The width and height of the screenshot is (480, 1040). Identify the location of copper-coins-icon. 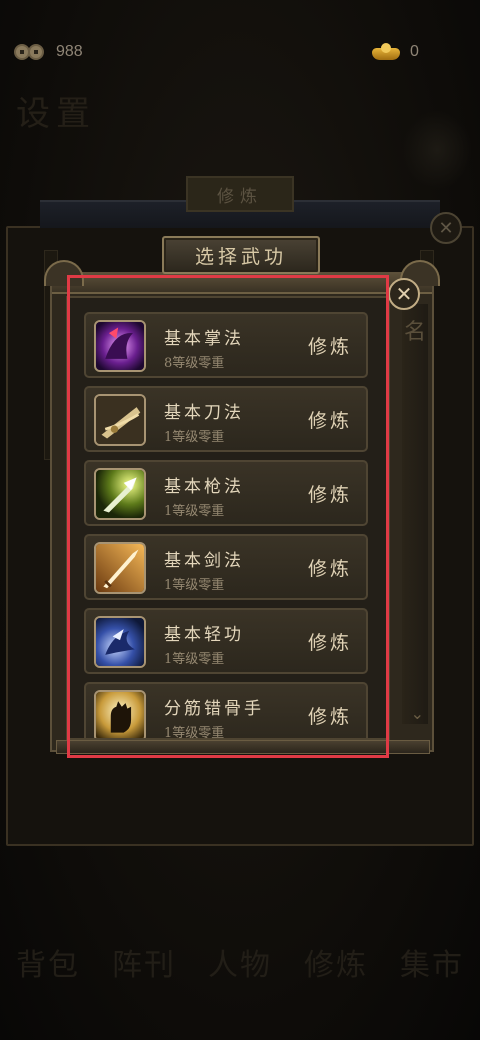
(31, 52).